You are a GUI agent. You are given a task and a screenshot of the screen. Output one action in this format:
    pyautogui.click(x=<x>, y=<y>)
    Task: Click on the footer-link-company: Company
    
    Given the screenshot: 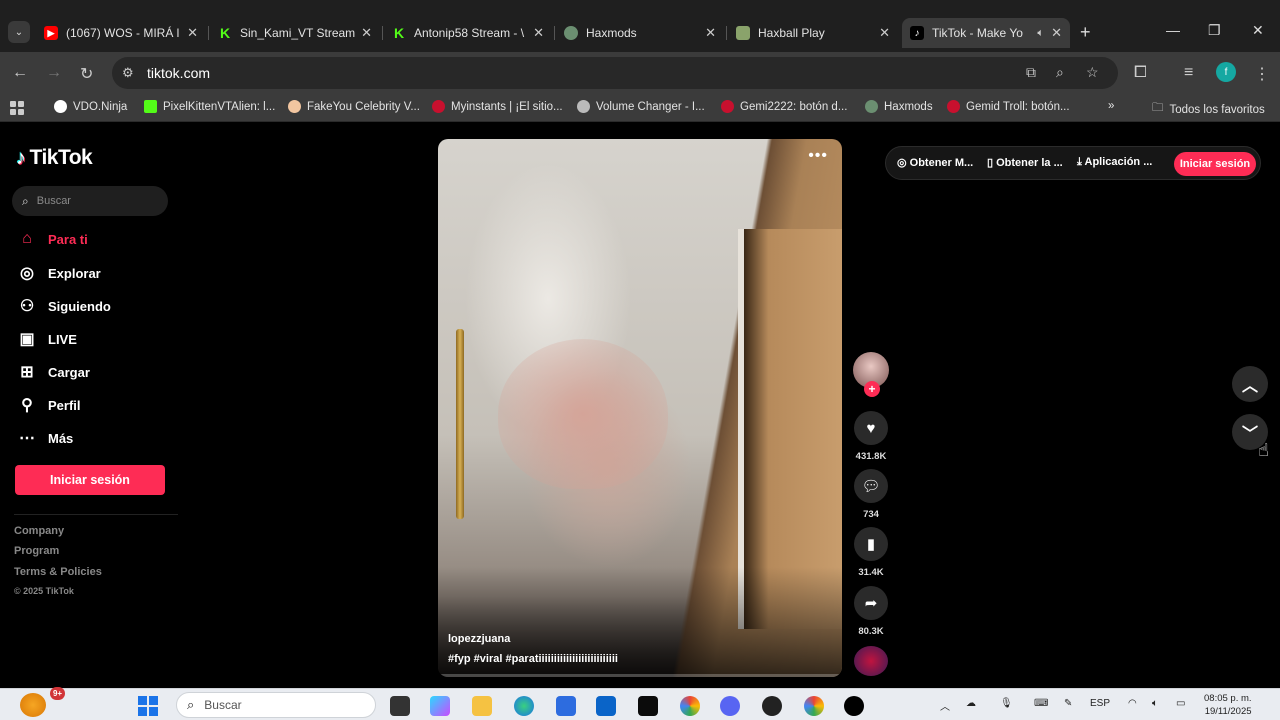 What is the action you would take?
    pyautogui.click(x=39, y=531)
    